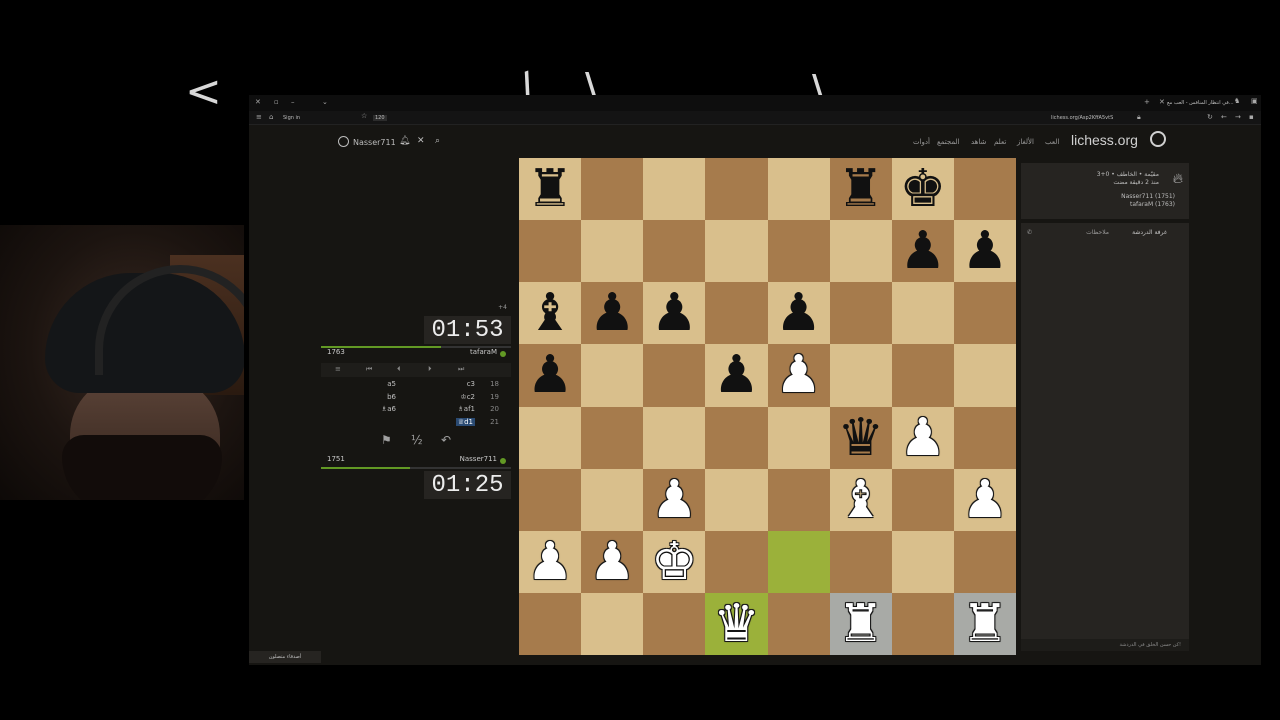 The height and width of the screenshot is (720, 1280). I want to click on nav-puzzles: الألغاز, so click(1025, 142).